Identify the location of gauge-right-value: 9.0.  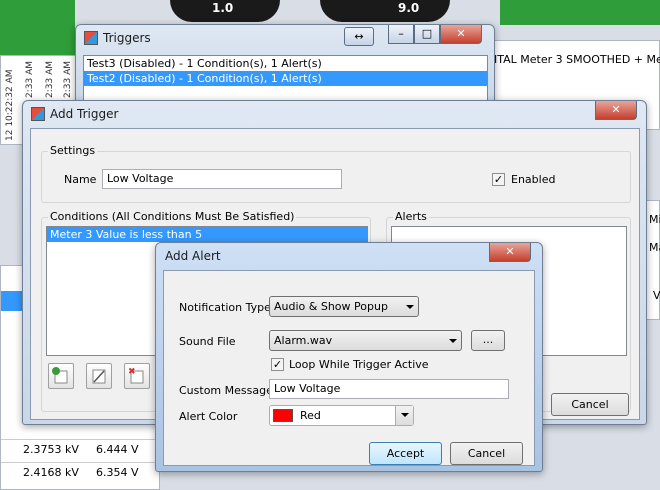
(409, 8).